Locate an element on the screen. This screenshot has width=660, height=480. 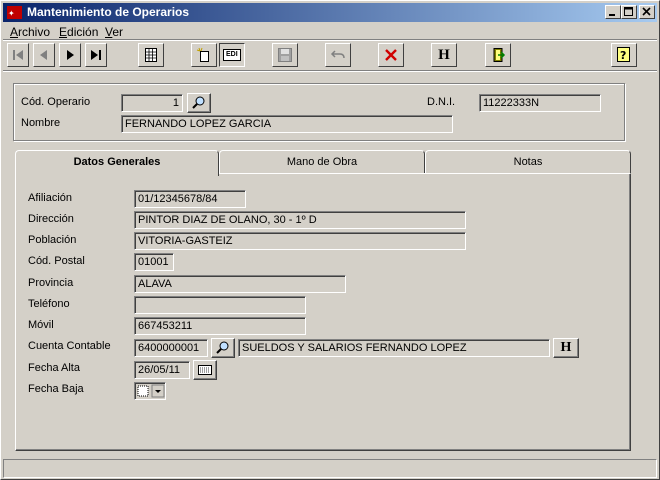
next-record-button is located at coordinates (70, 55).